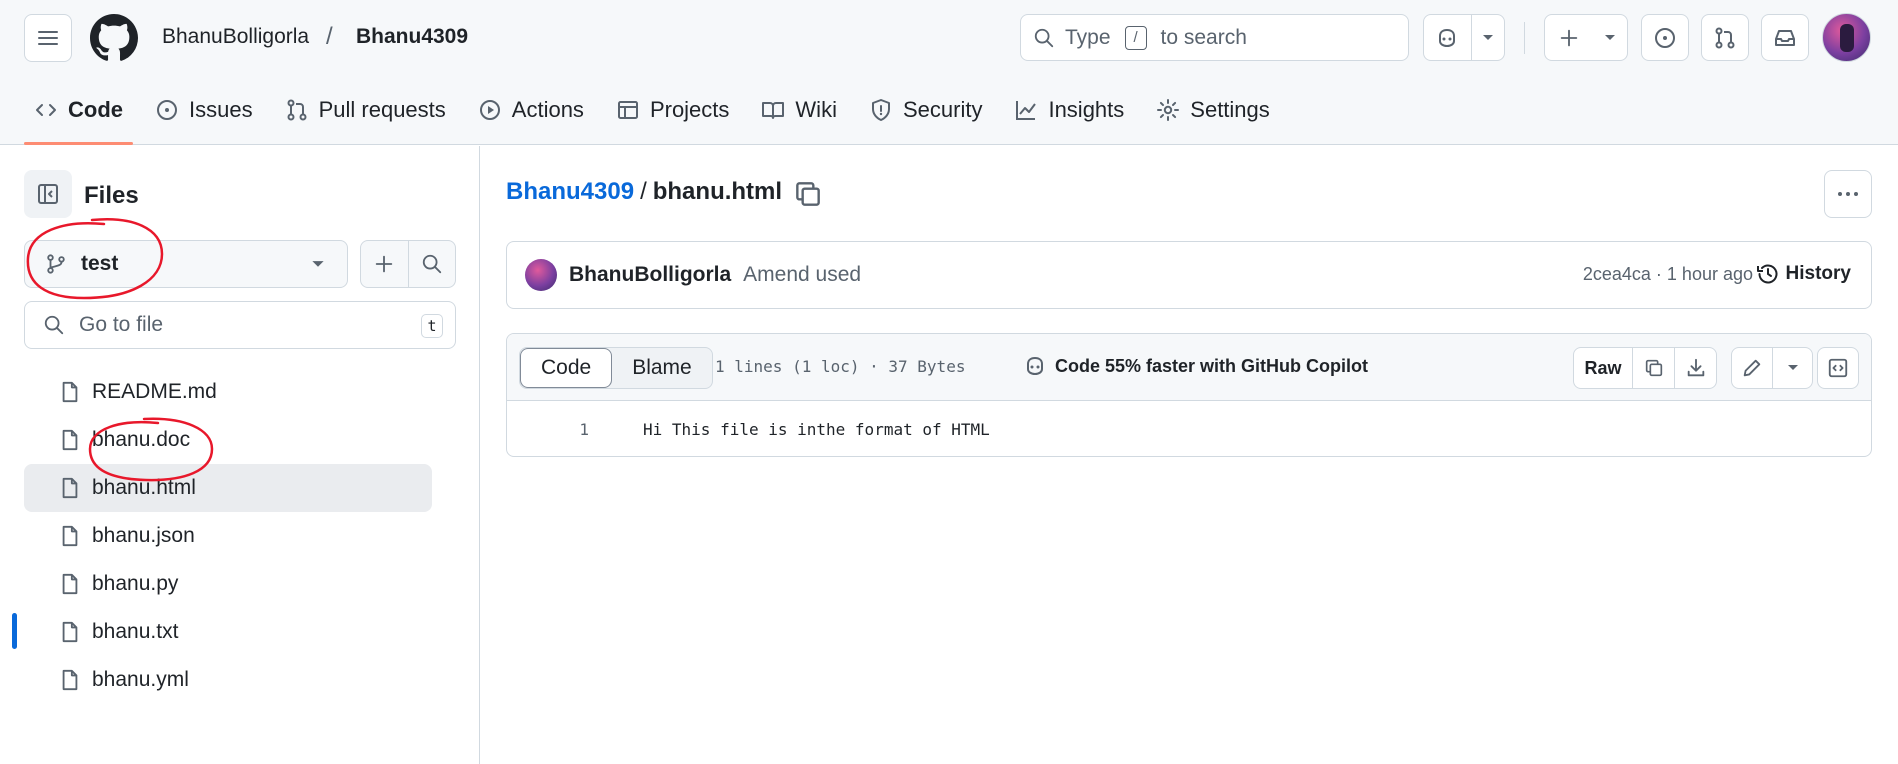 This screenshot has height=764, width=1898. I want to click on file-item-bhanu-html: bhanu.html, so click(228, 488).